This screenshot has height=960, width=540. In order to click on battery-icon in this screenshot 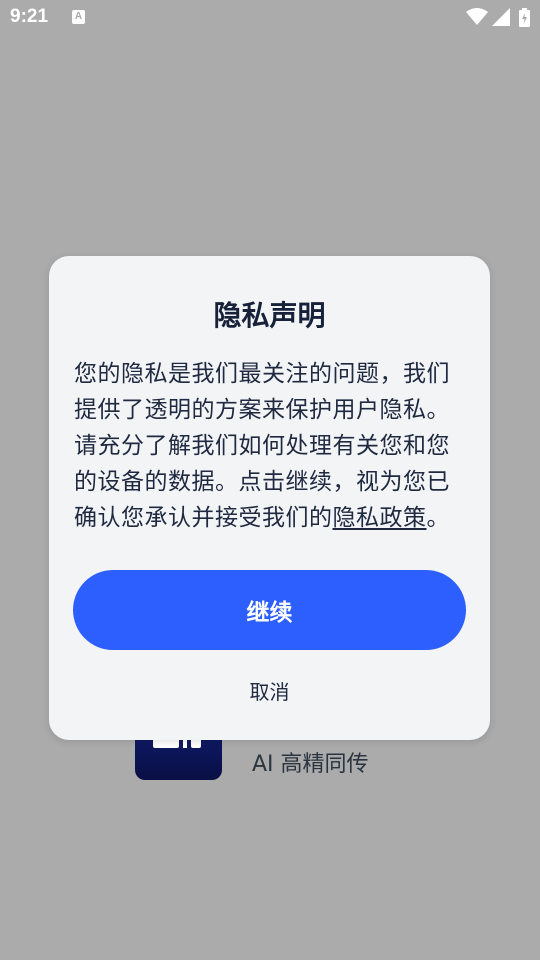, I will do `click(524, 17)`.